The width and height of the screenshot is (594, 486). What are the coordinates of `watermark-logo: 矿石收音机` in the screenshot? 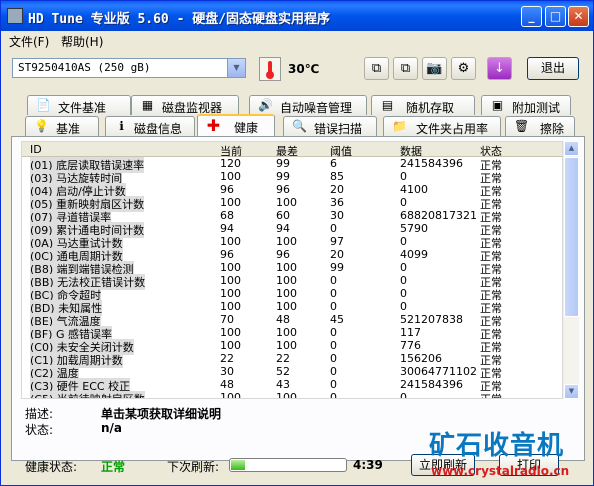 It's located at (497, 446).